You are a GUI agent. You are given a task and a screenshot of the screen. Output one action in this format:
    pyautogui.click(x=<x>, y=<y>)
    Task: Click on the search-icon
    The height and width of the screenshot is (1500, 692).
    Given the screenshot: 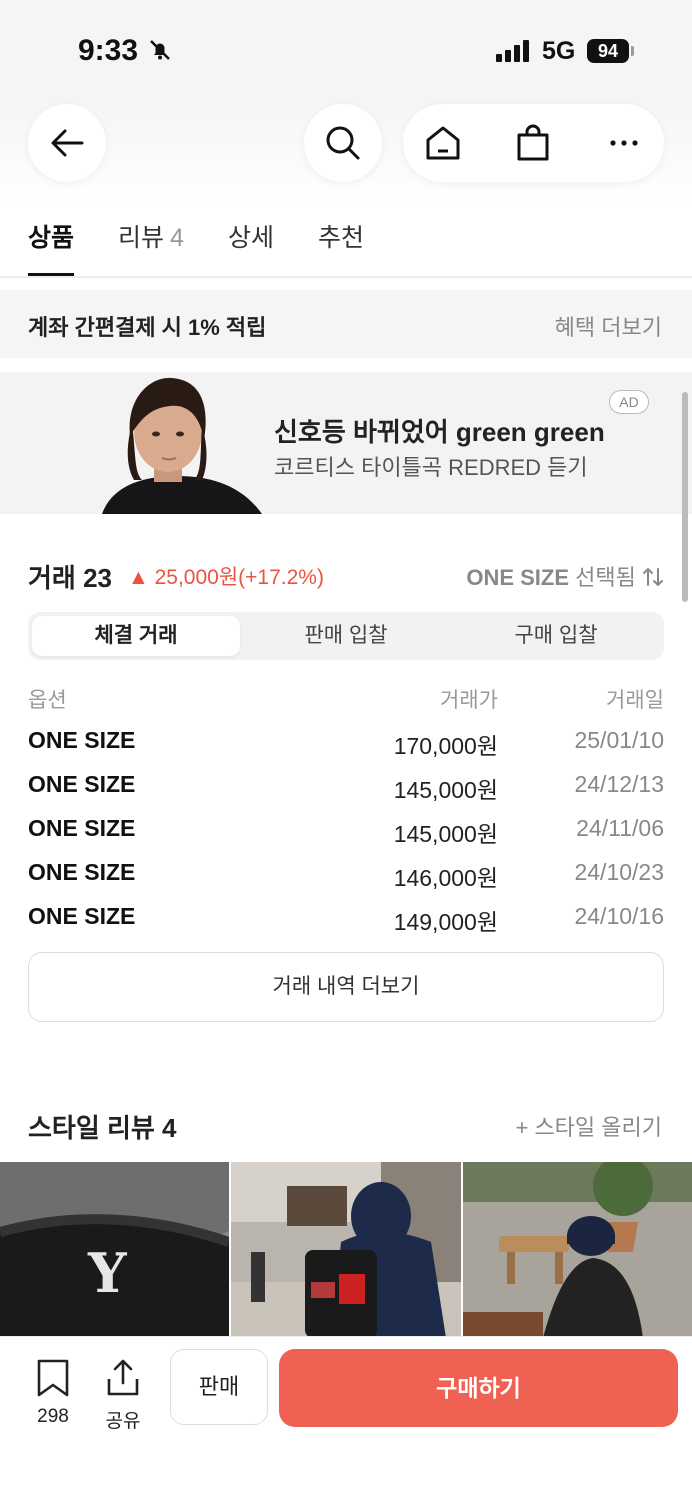 What is the action you would take?
    pyautogui.click(x=343, y=143)
    